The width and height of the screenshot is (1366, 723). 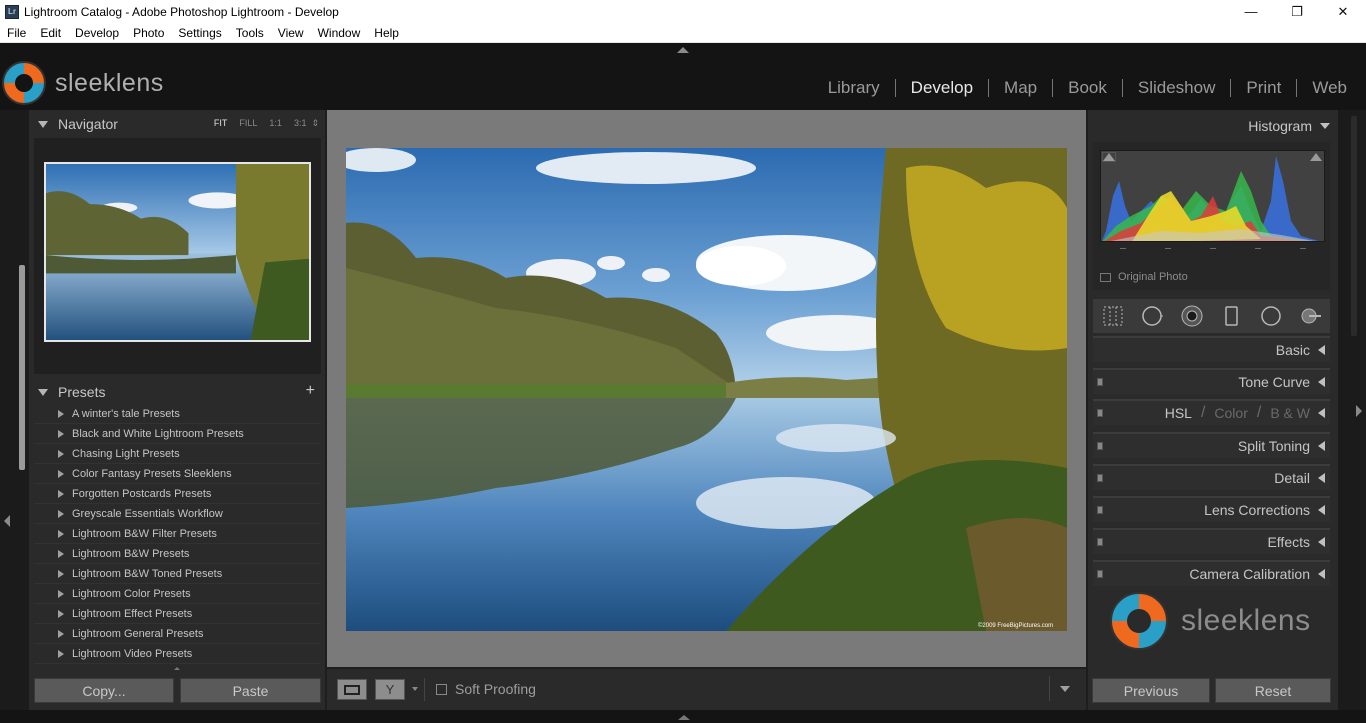 I want to click on preset-folder: A winter's tale Presets, so click(x=177, y=414).